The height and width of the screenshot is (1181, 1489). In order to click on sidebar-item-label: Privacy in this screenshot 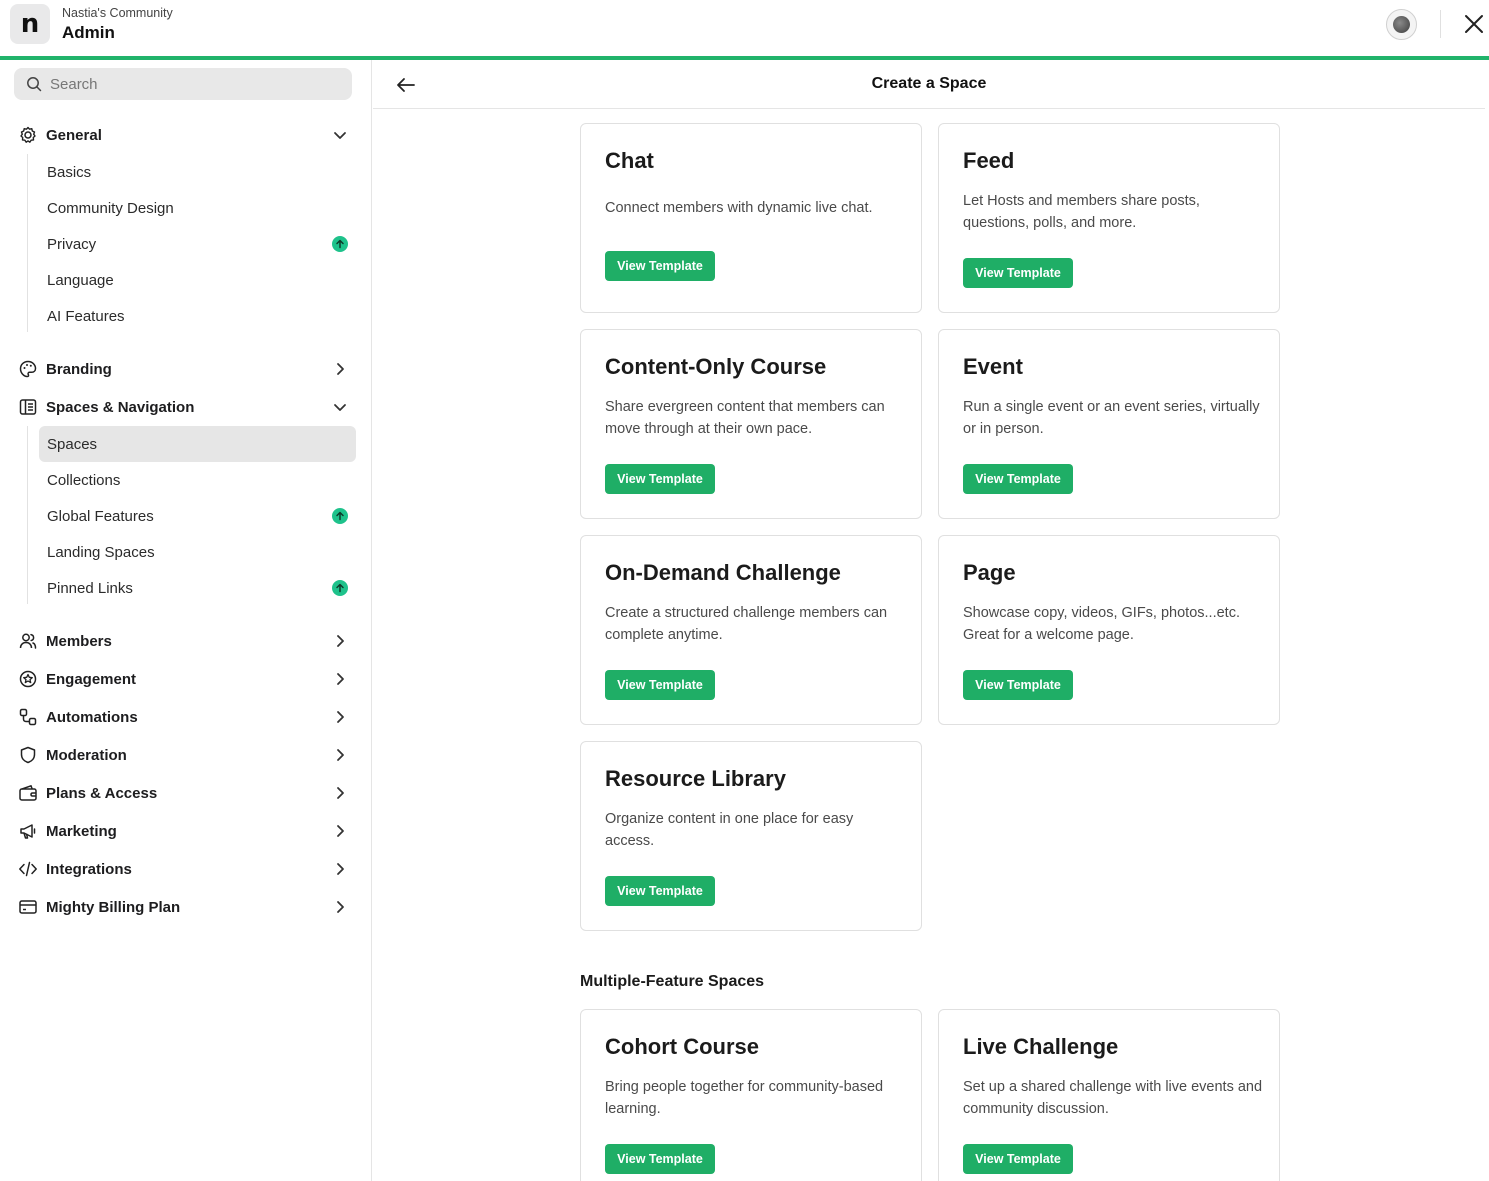, I will do `click(72, 244)`.